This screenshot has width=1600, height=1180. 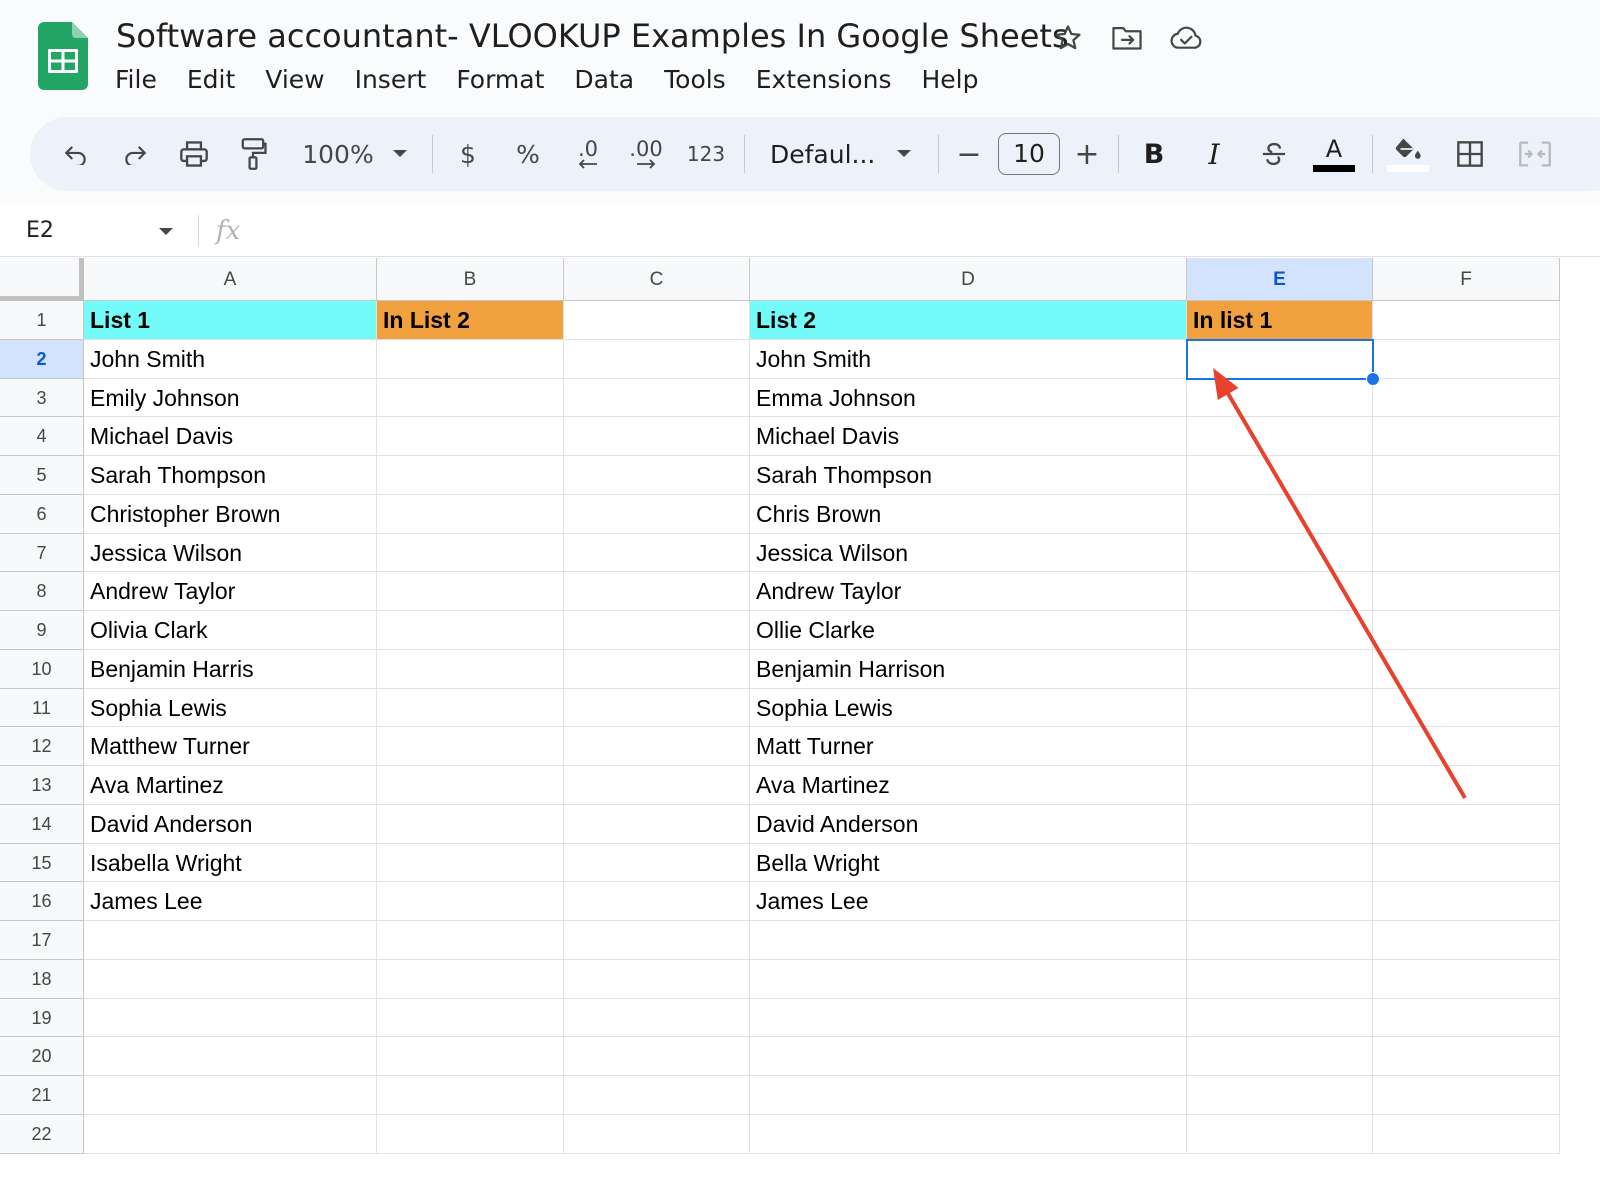 What do you see at coordinates (230, 475) in the screenshot?
I see `cell-a5: Sarah Thompson` at bounding box center [230, 475].